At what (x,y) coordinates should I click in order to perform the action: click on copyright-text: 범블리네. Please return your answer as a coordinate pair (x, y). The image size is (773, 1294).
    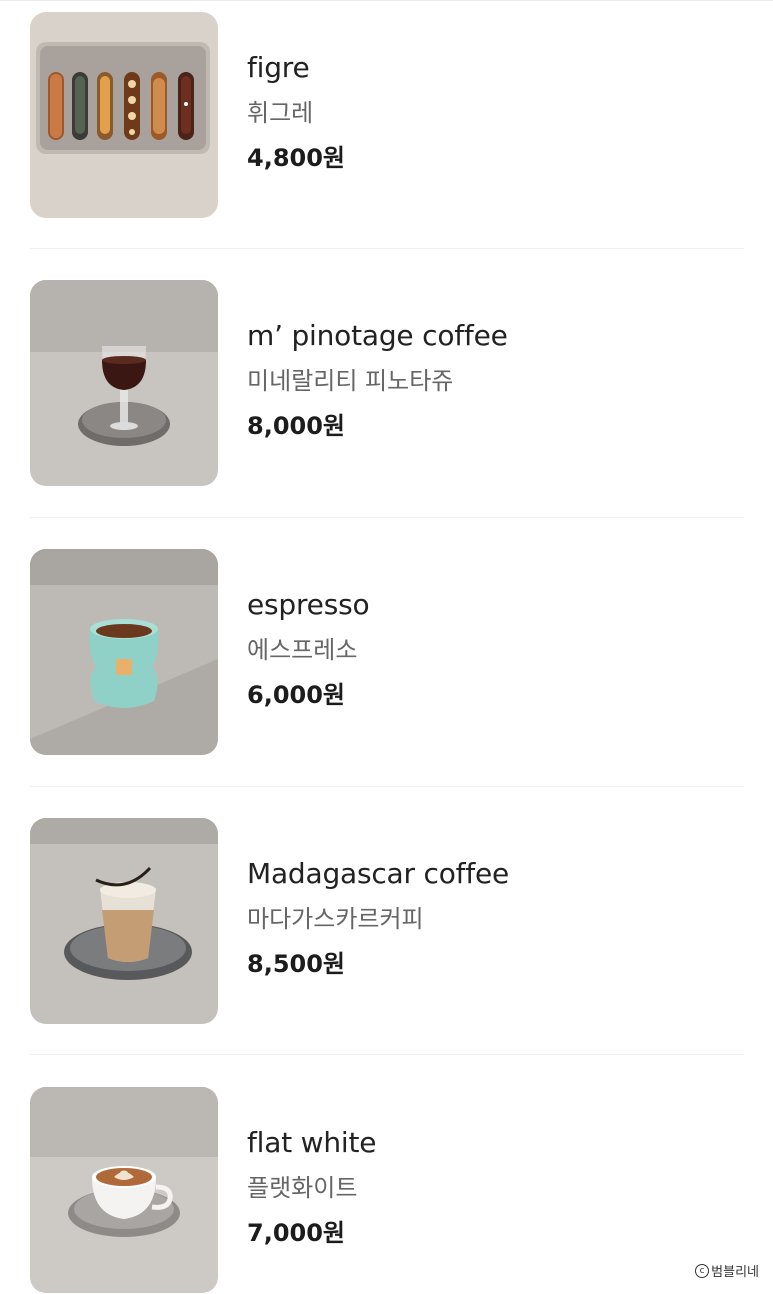
    Looking at the image, I should click on (735, 1272).